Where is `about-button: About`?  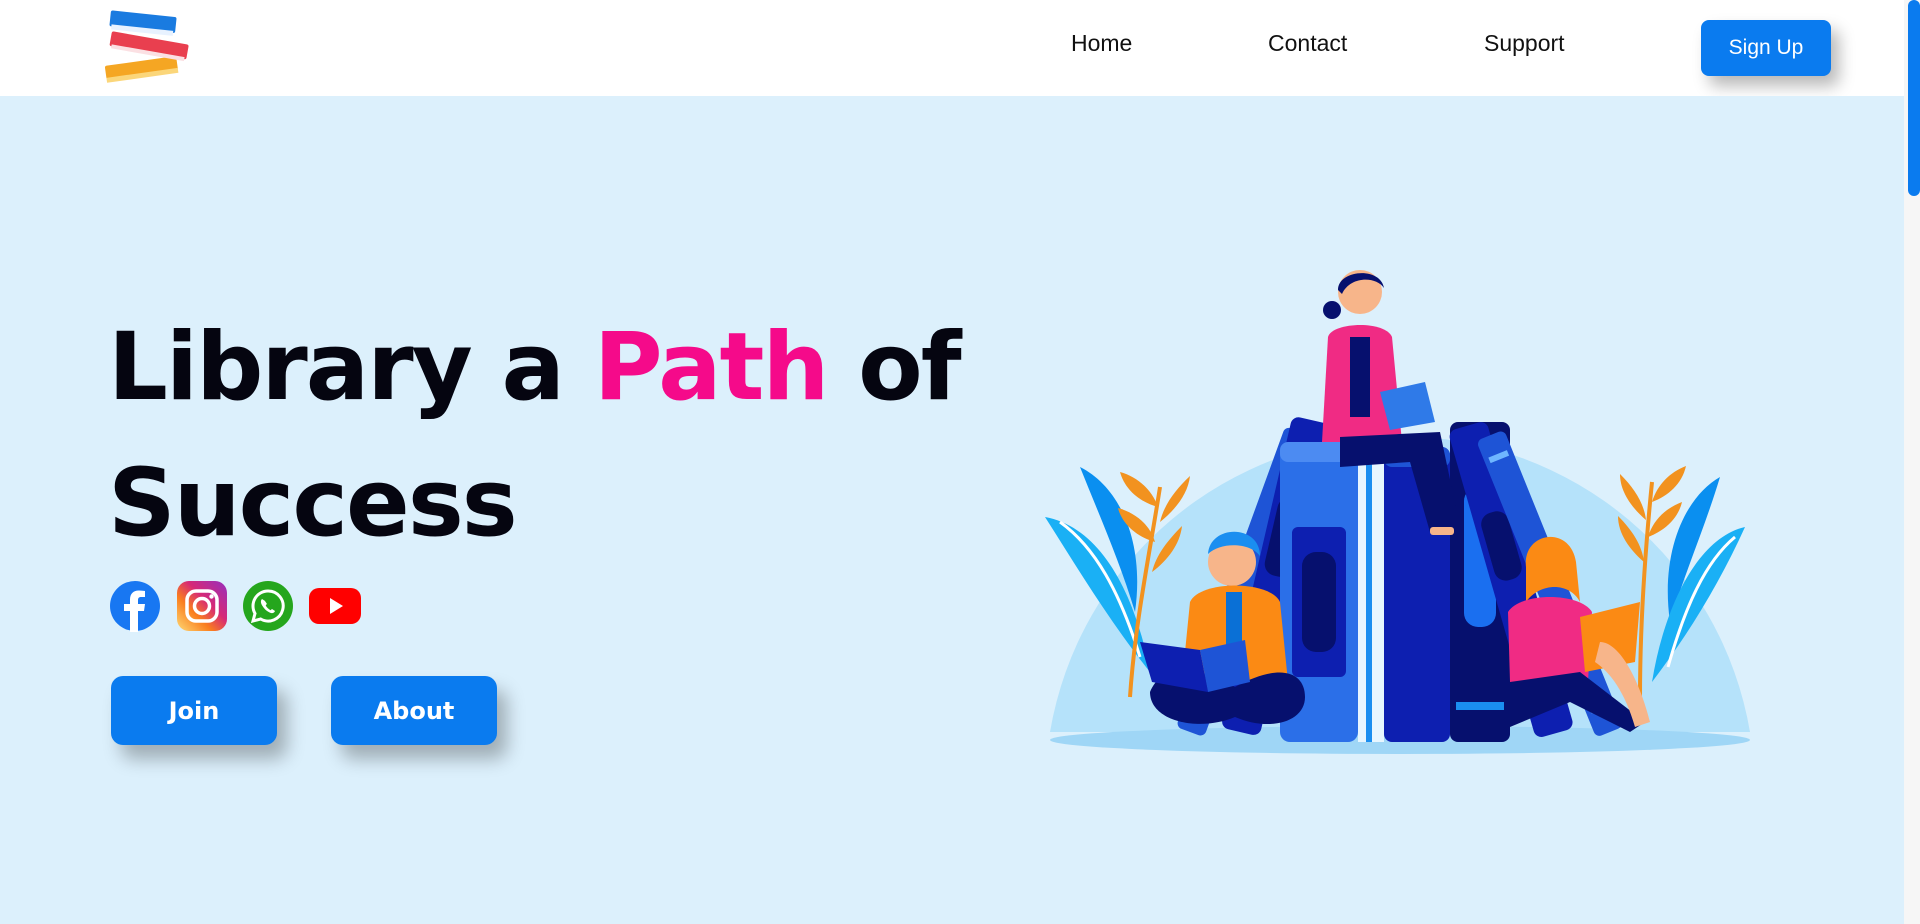
about-button: About is located at coordinates (414, 710).